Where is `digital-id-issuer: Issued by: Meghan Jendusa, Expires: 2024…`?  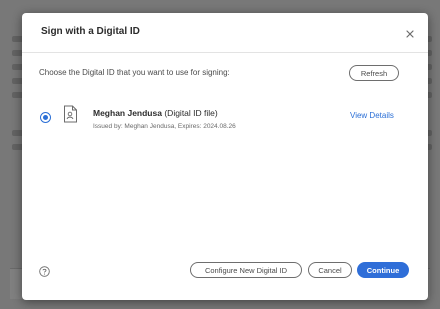
digital-id-issuer: Issued by: Meghan Jendusa, Expires: 2024… is located at coordinates (164, 126).